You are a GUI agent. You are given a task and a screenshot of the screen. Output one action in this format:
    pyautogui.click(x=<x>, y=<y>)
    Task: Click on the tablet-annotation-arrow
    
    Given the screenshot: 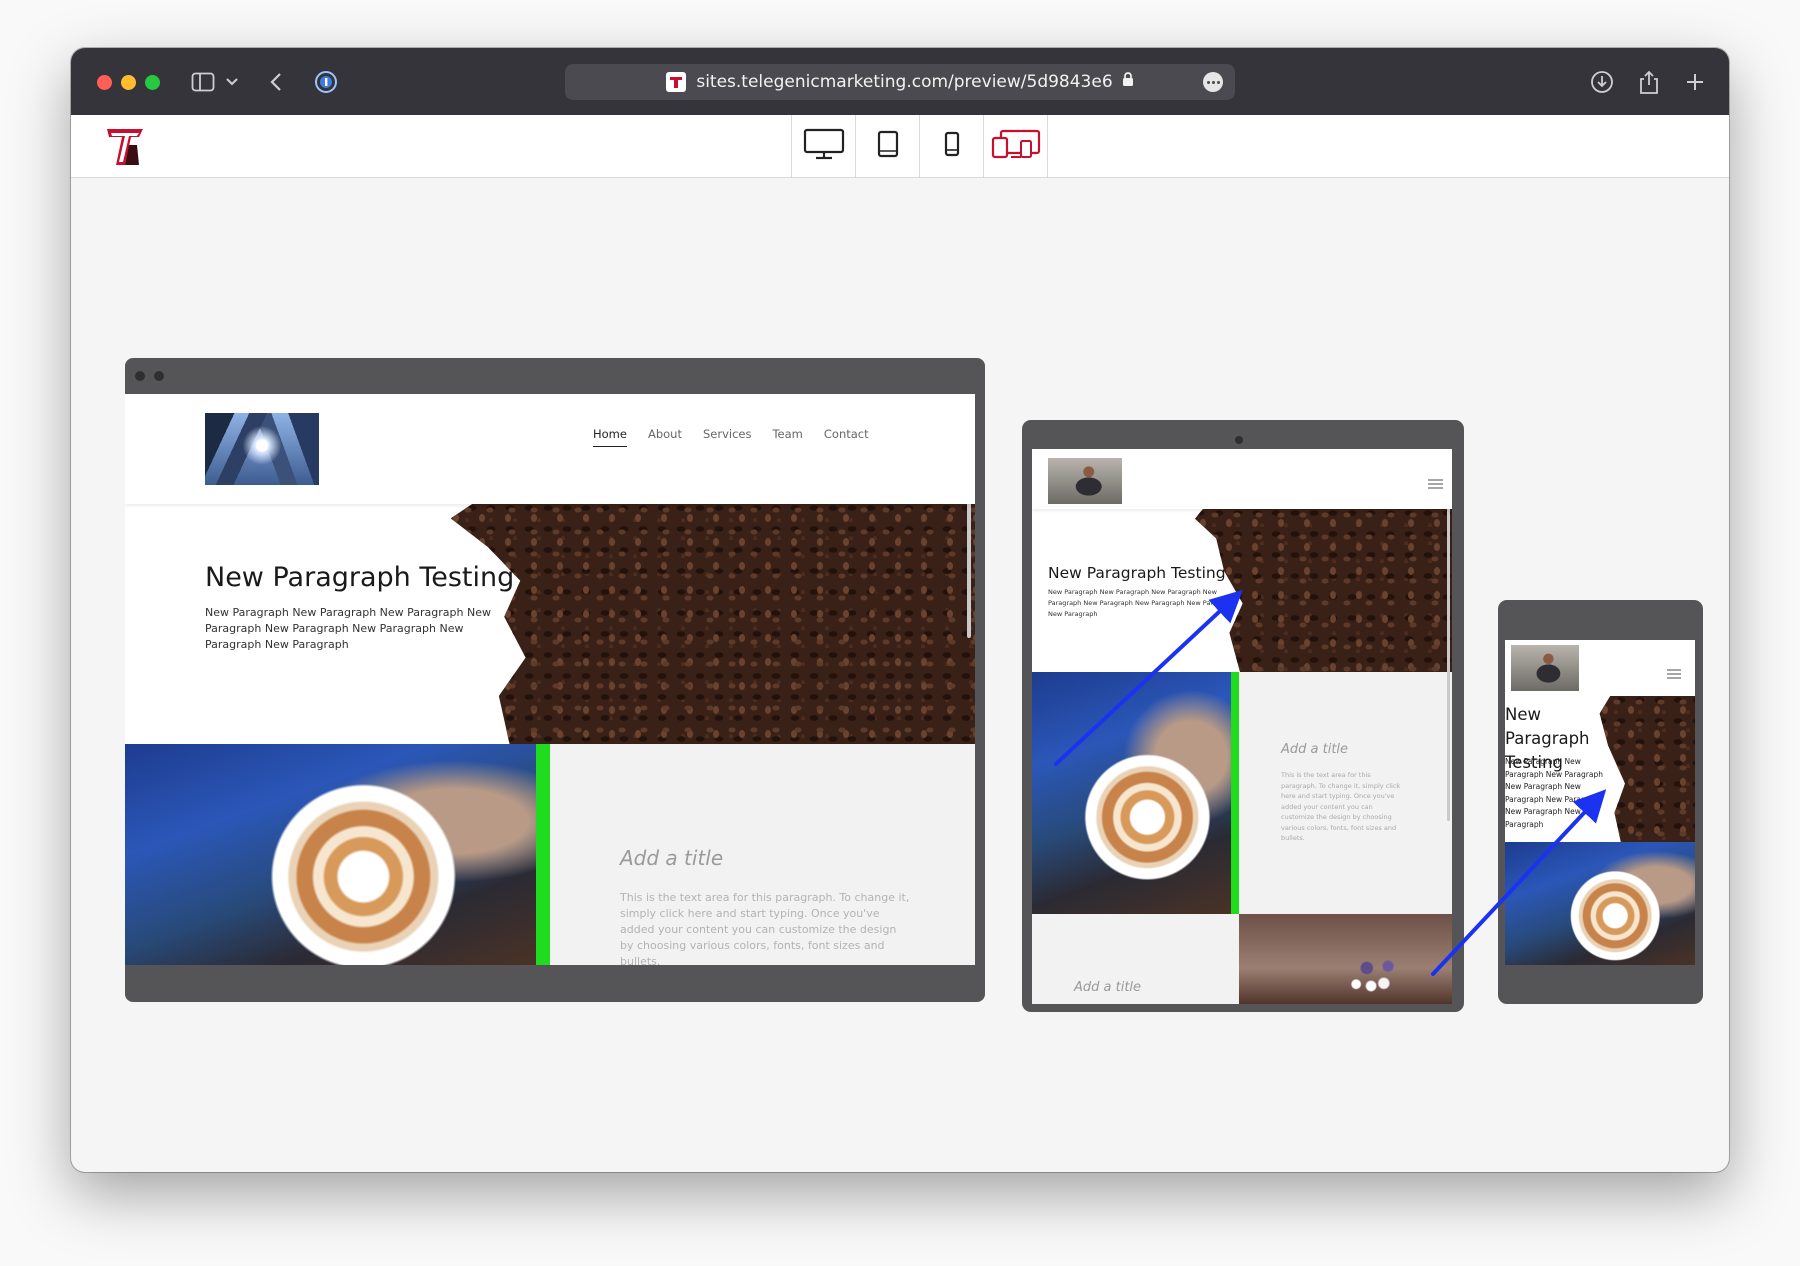 What is the action you would take?
    pyautogui.click(x=1148, y=677)
    